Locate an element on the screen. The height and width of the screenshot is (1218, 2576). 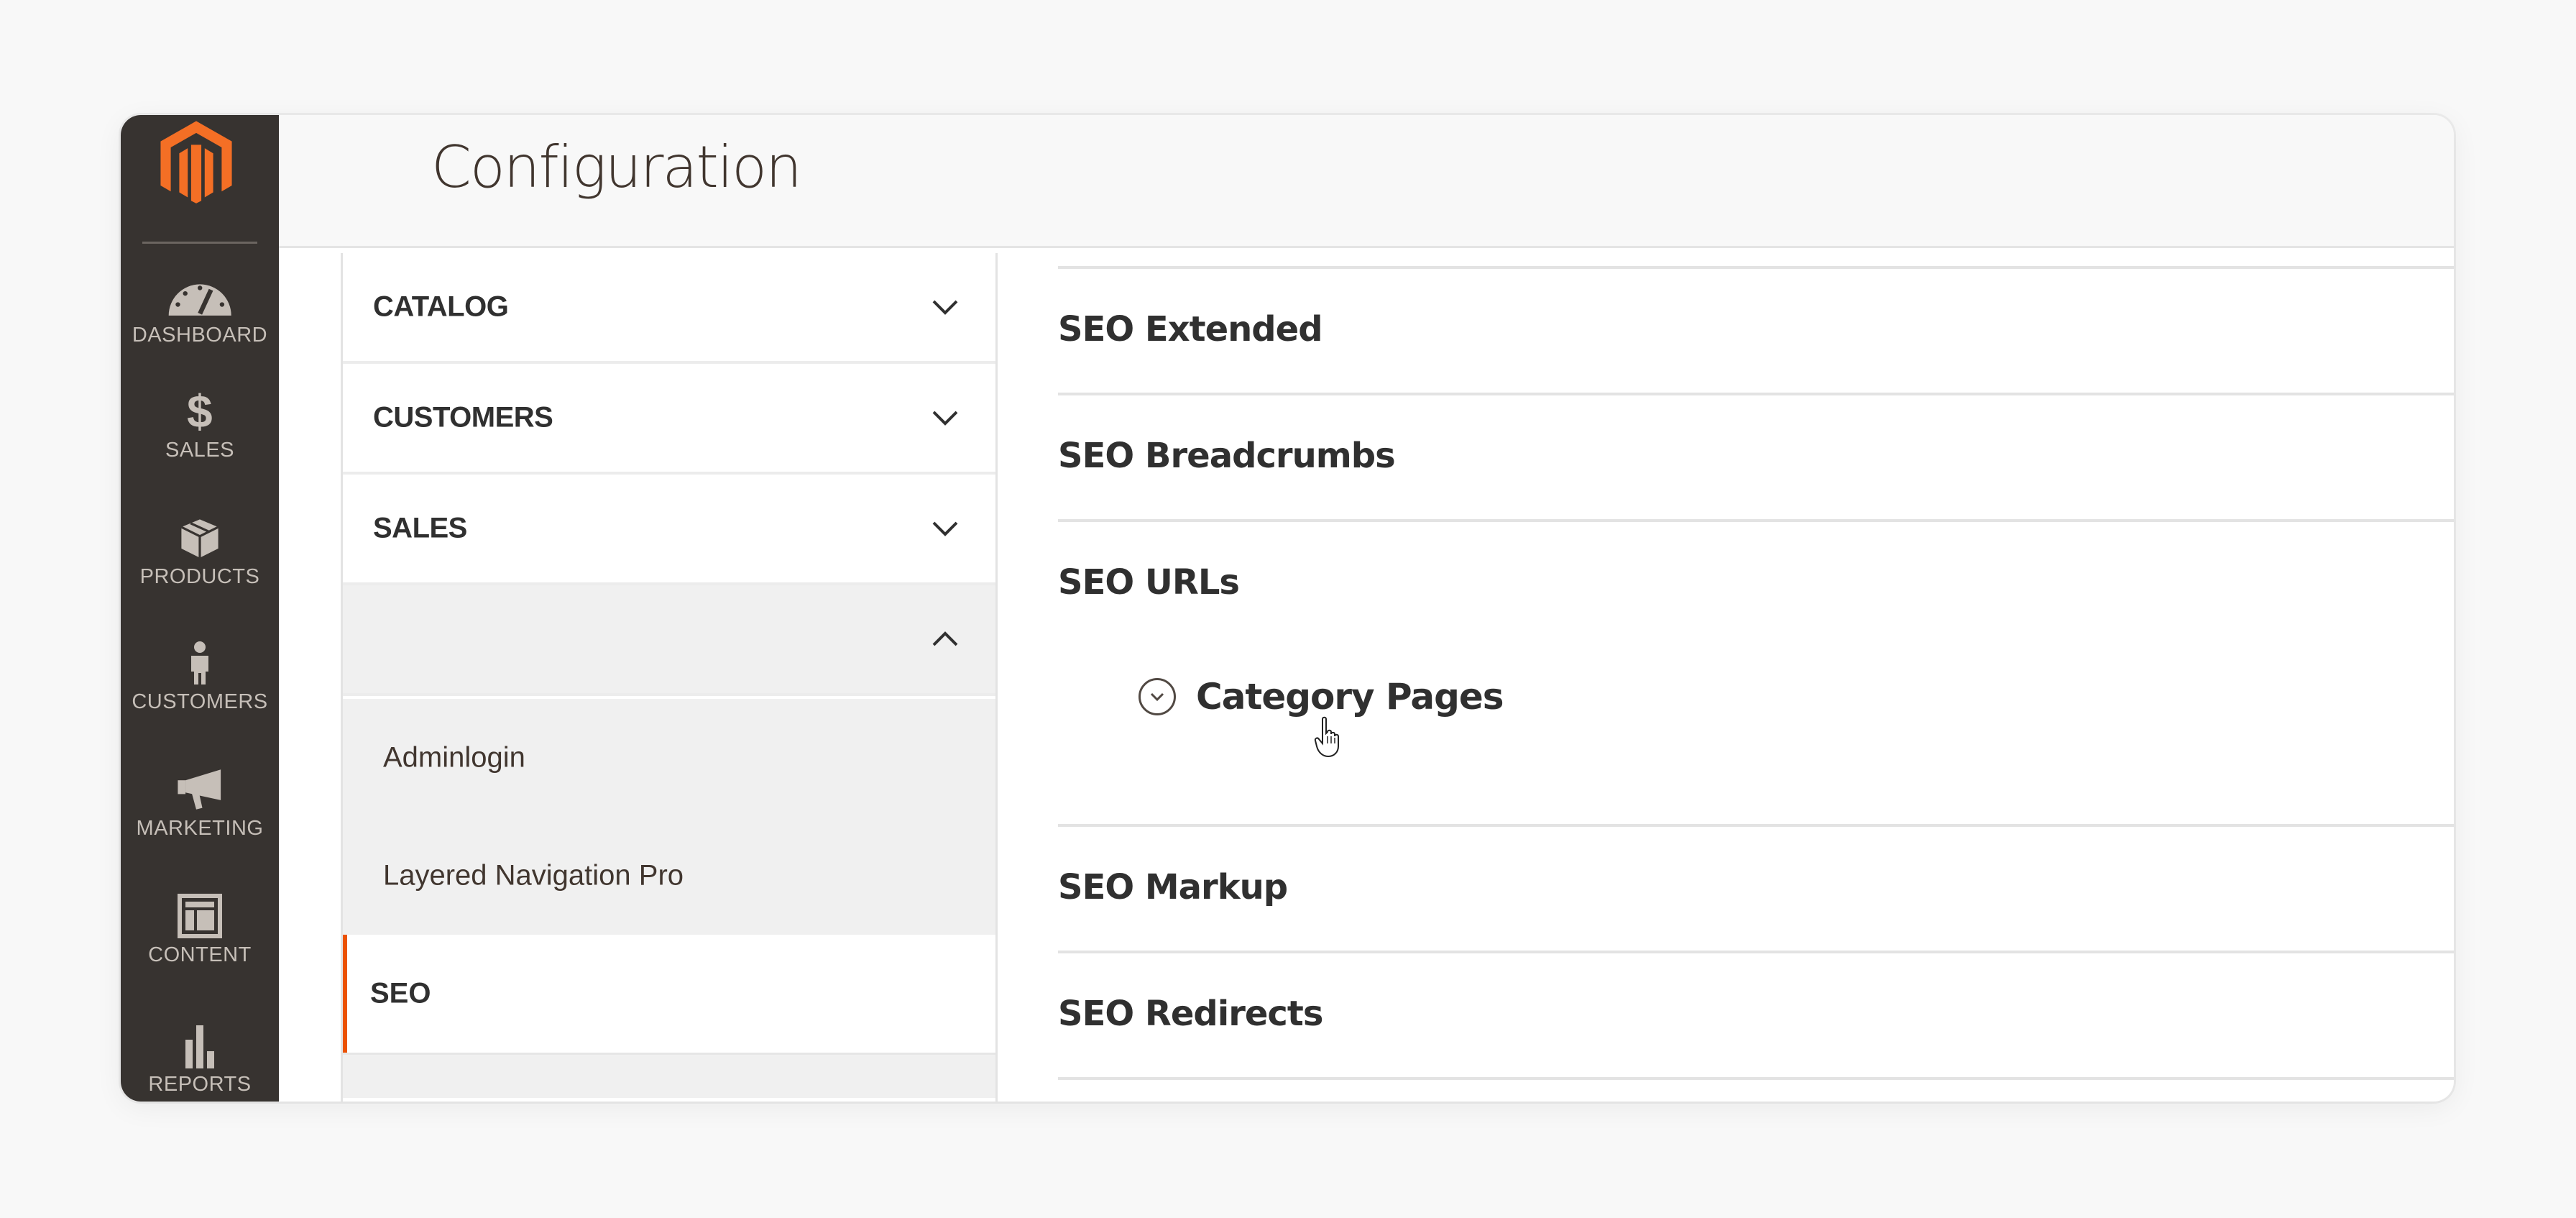
tab-item-adminlogin: Adminlogin is located at coordinates (669, 758).